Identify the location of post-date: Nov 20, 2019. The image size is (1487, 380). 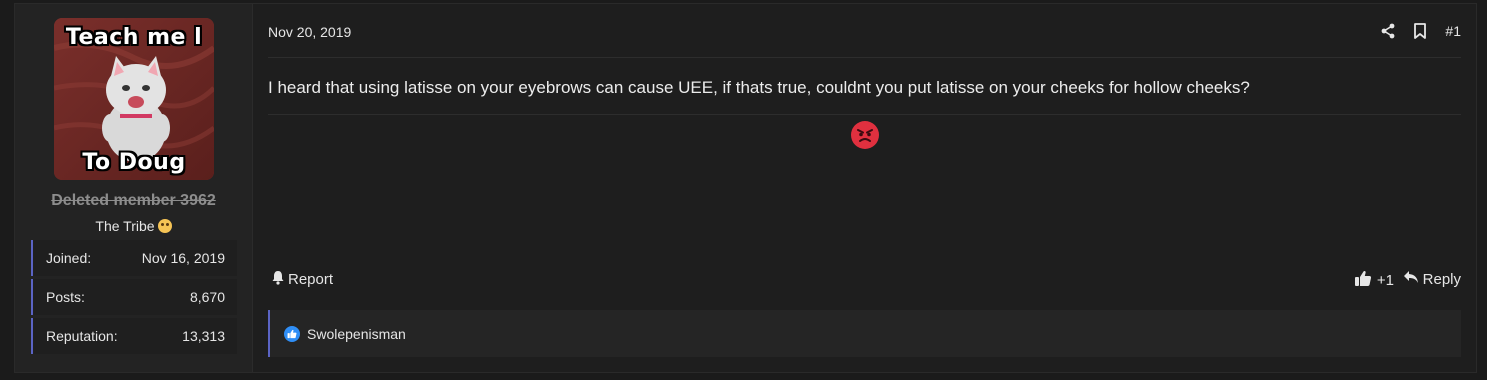
(309, 32).